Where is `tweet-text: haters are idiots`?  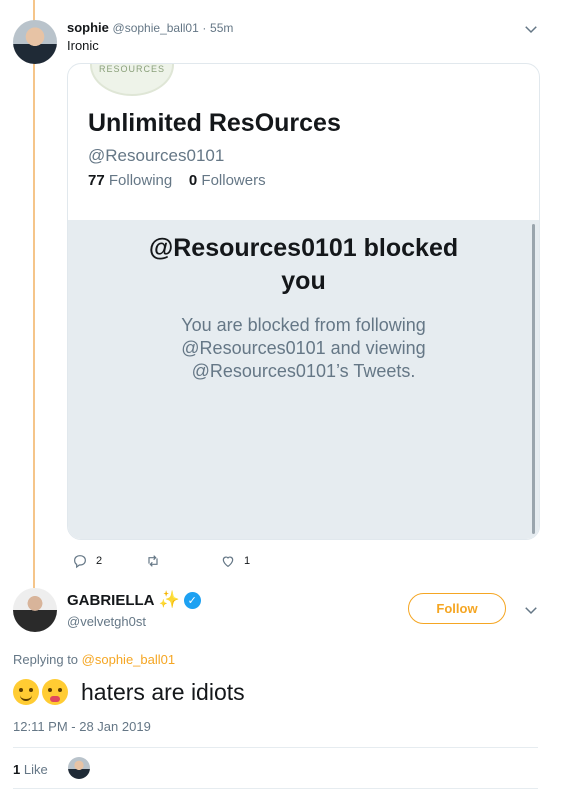 tweet-text: haters are idiots is located at coordinates (163, 691).